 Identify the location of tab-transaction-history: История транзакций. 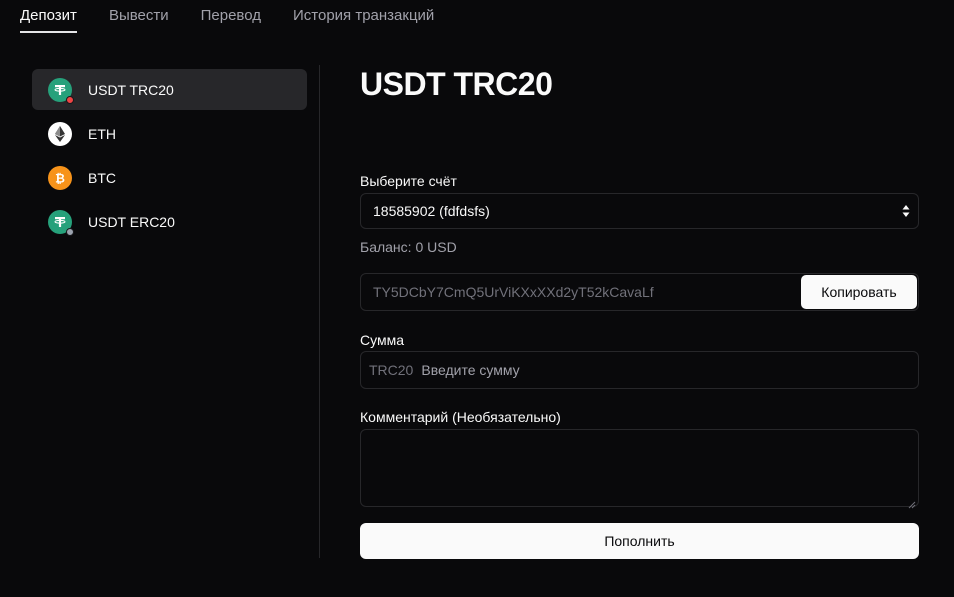
(363, 16).